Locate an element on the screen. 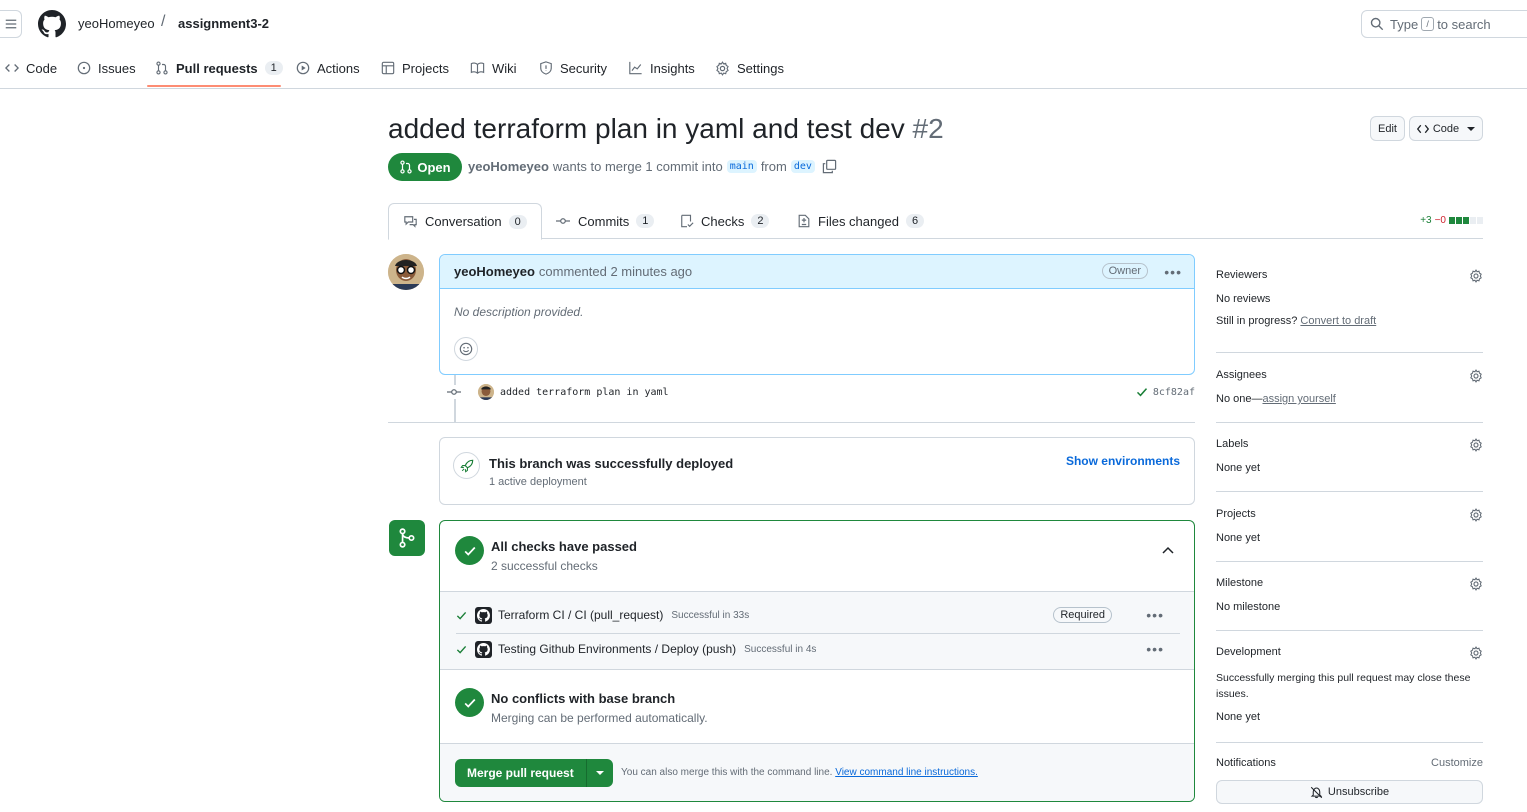  tab-code-label: Code is located at coordinates (42, 68).